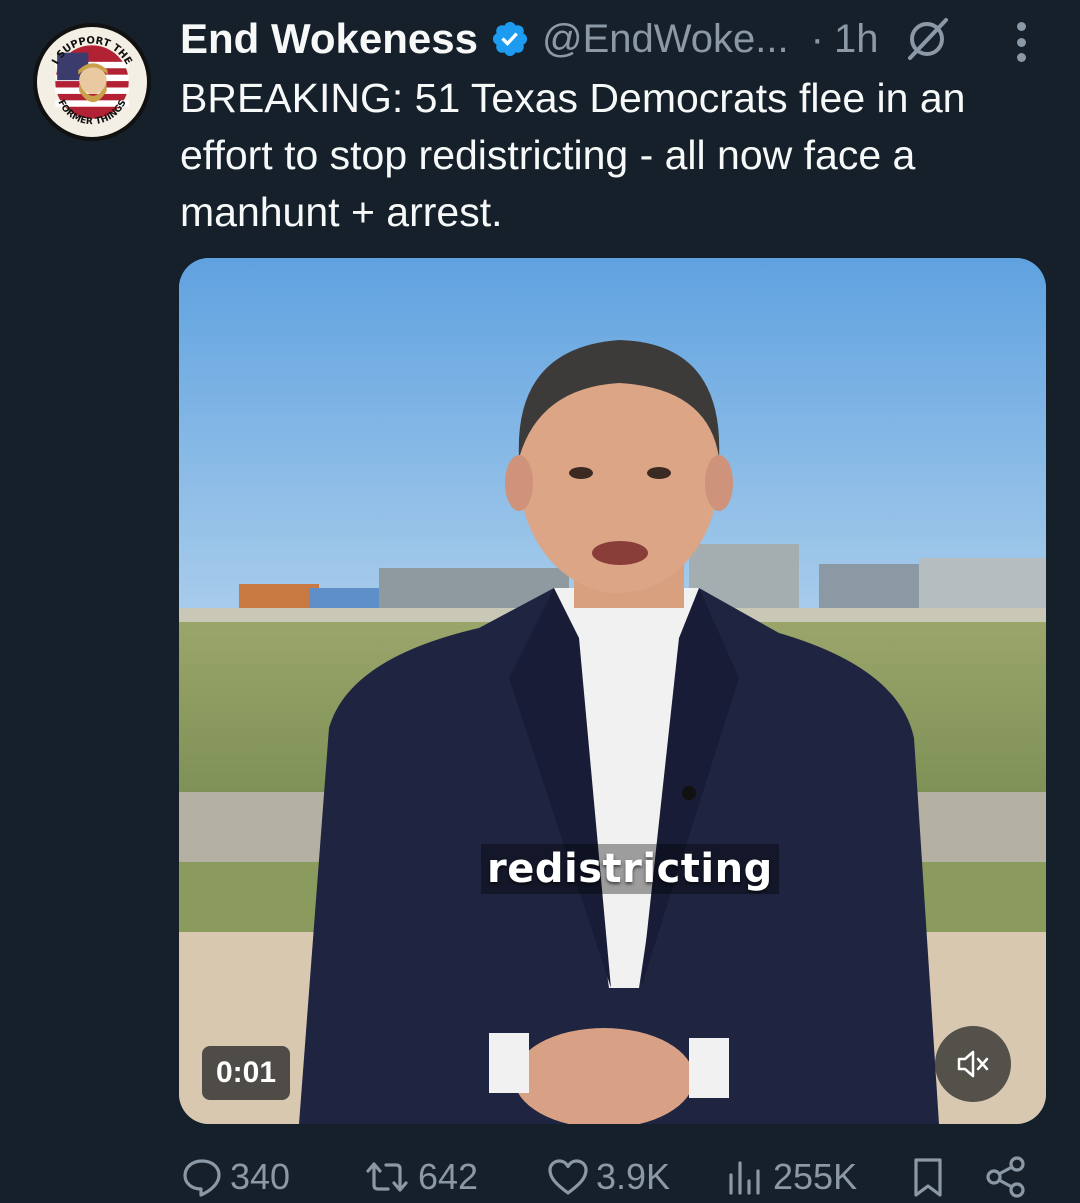  I want to click on like-count: 3.9K, so click(633, 1176).